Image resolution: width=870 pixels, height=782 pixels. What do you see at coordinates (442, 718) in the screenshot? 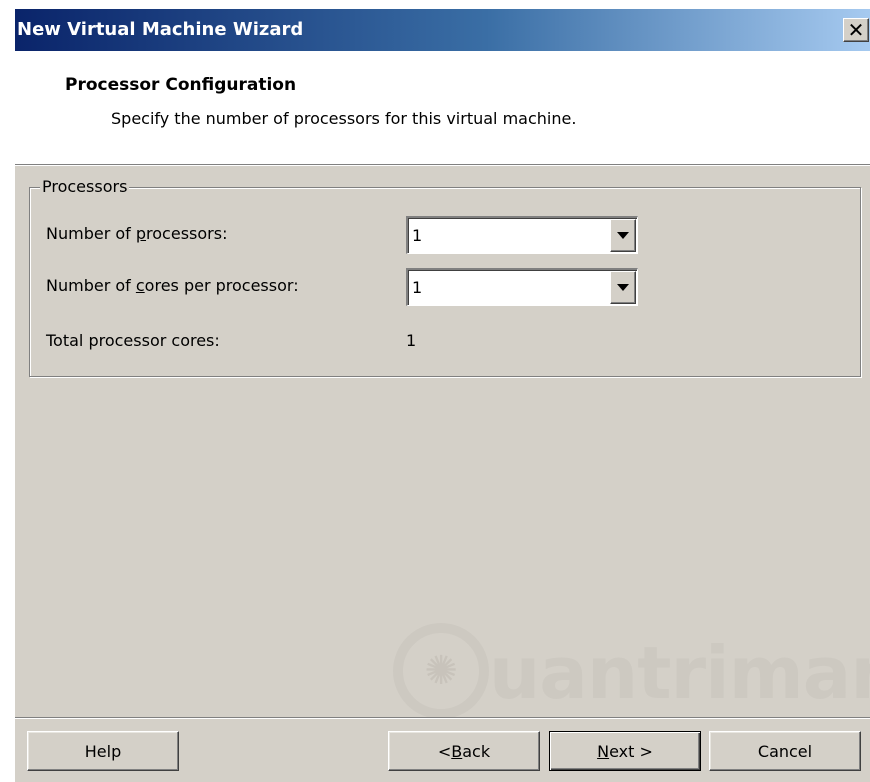
I see `footer-divider` at bounding box center [442, 718].